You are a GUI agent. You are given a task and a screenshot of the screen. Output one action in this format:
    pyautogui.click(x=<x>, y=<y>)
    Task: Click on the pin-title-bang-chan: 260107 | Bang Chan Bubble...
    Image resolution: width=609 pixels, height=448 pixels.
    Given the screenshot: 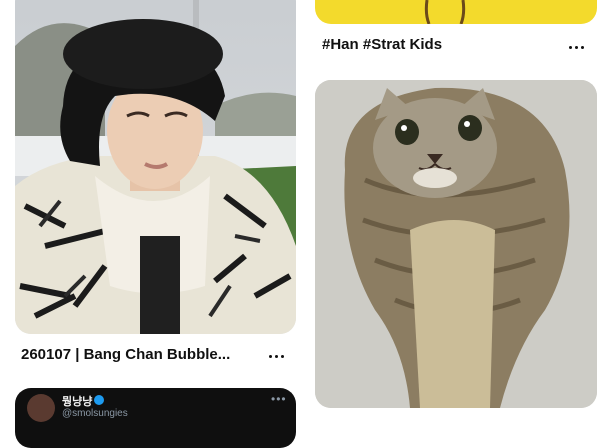 What is the action you would take?
    pyautogui.click(x=136, y=354)
    